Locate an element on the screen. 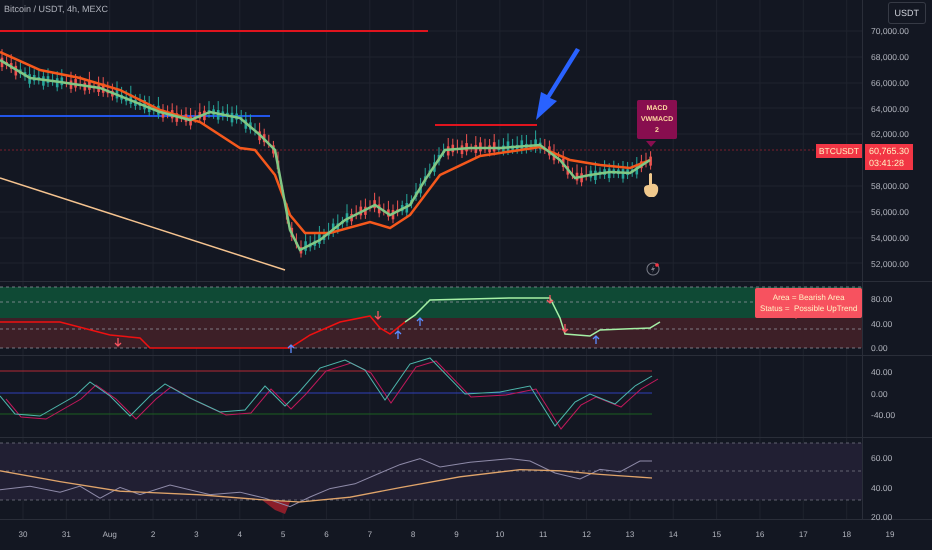 The width and height of the screenshot is (932, 550). indicator-tick: -40.00 is located at coordinates (883, 415).